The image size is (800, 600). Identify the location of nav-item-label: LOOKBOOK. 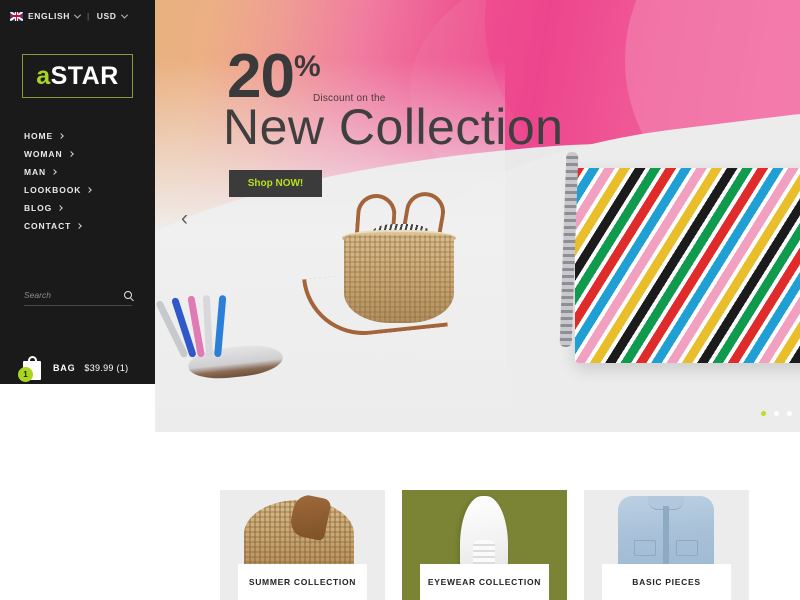
(53, 190).